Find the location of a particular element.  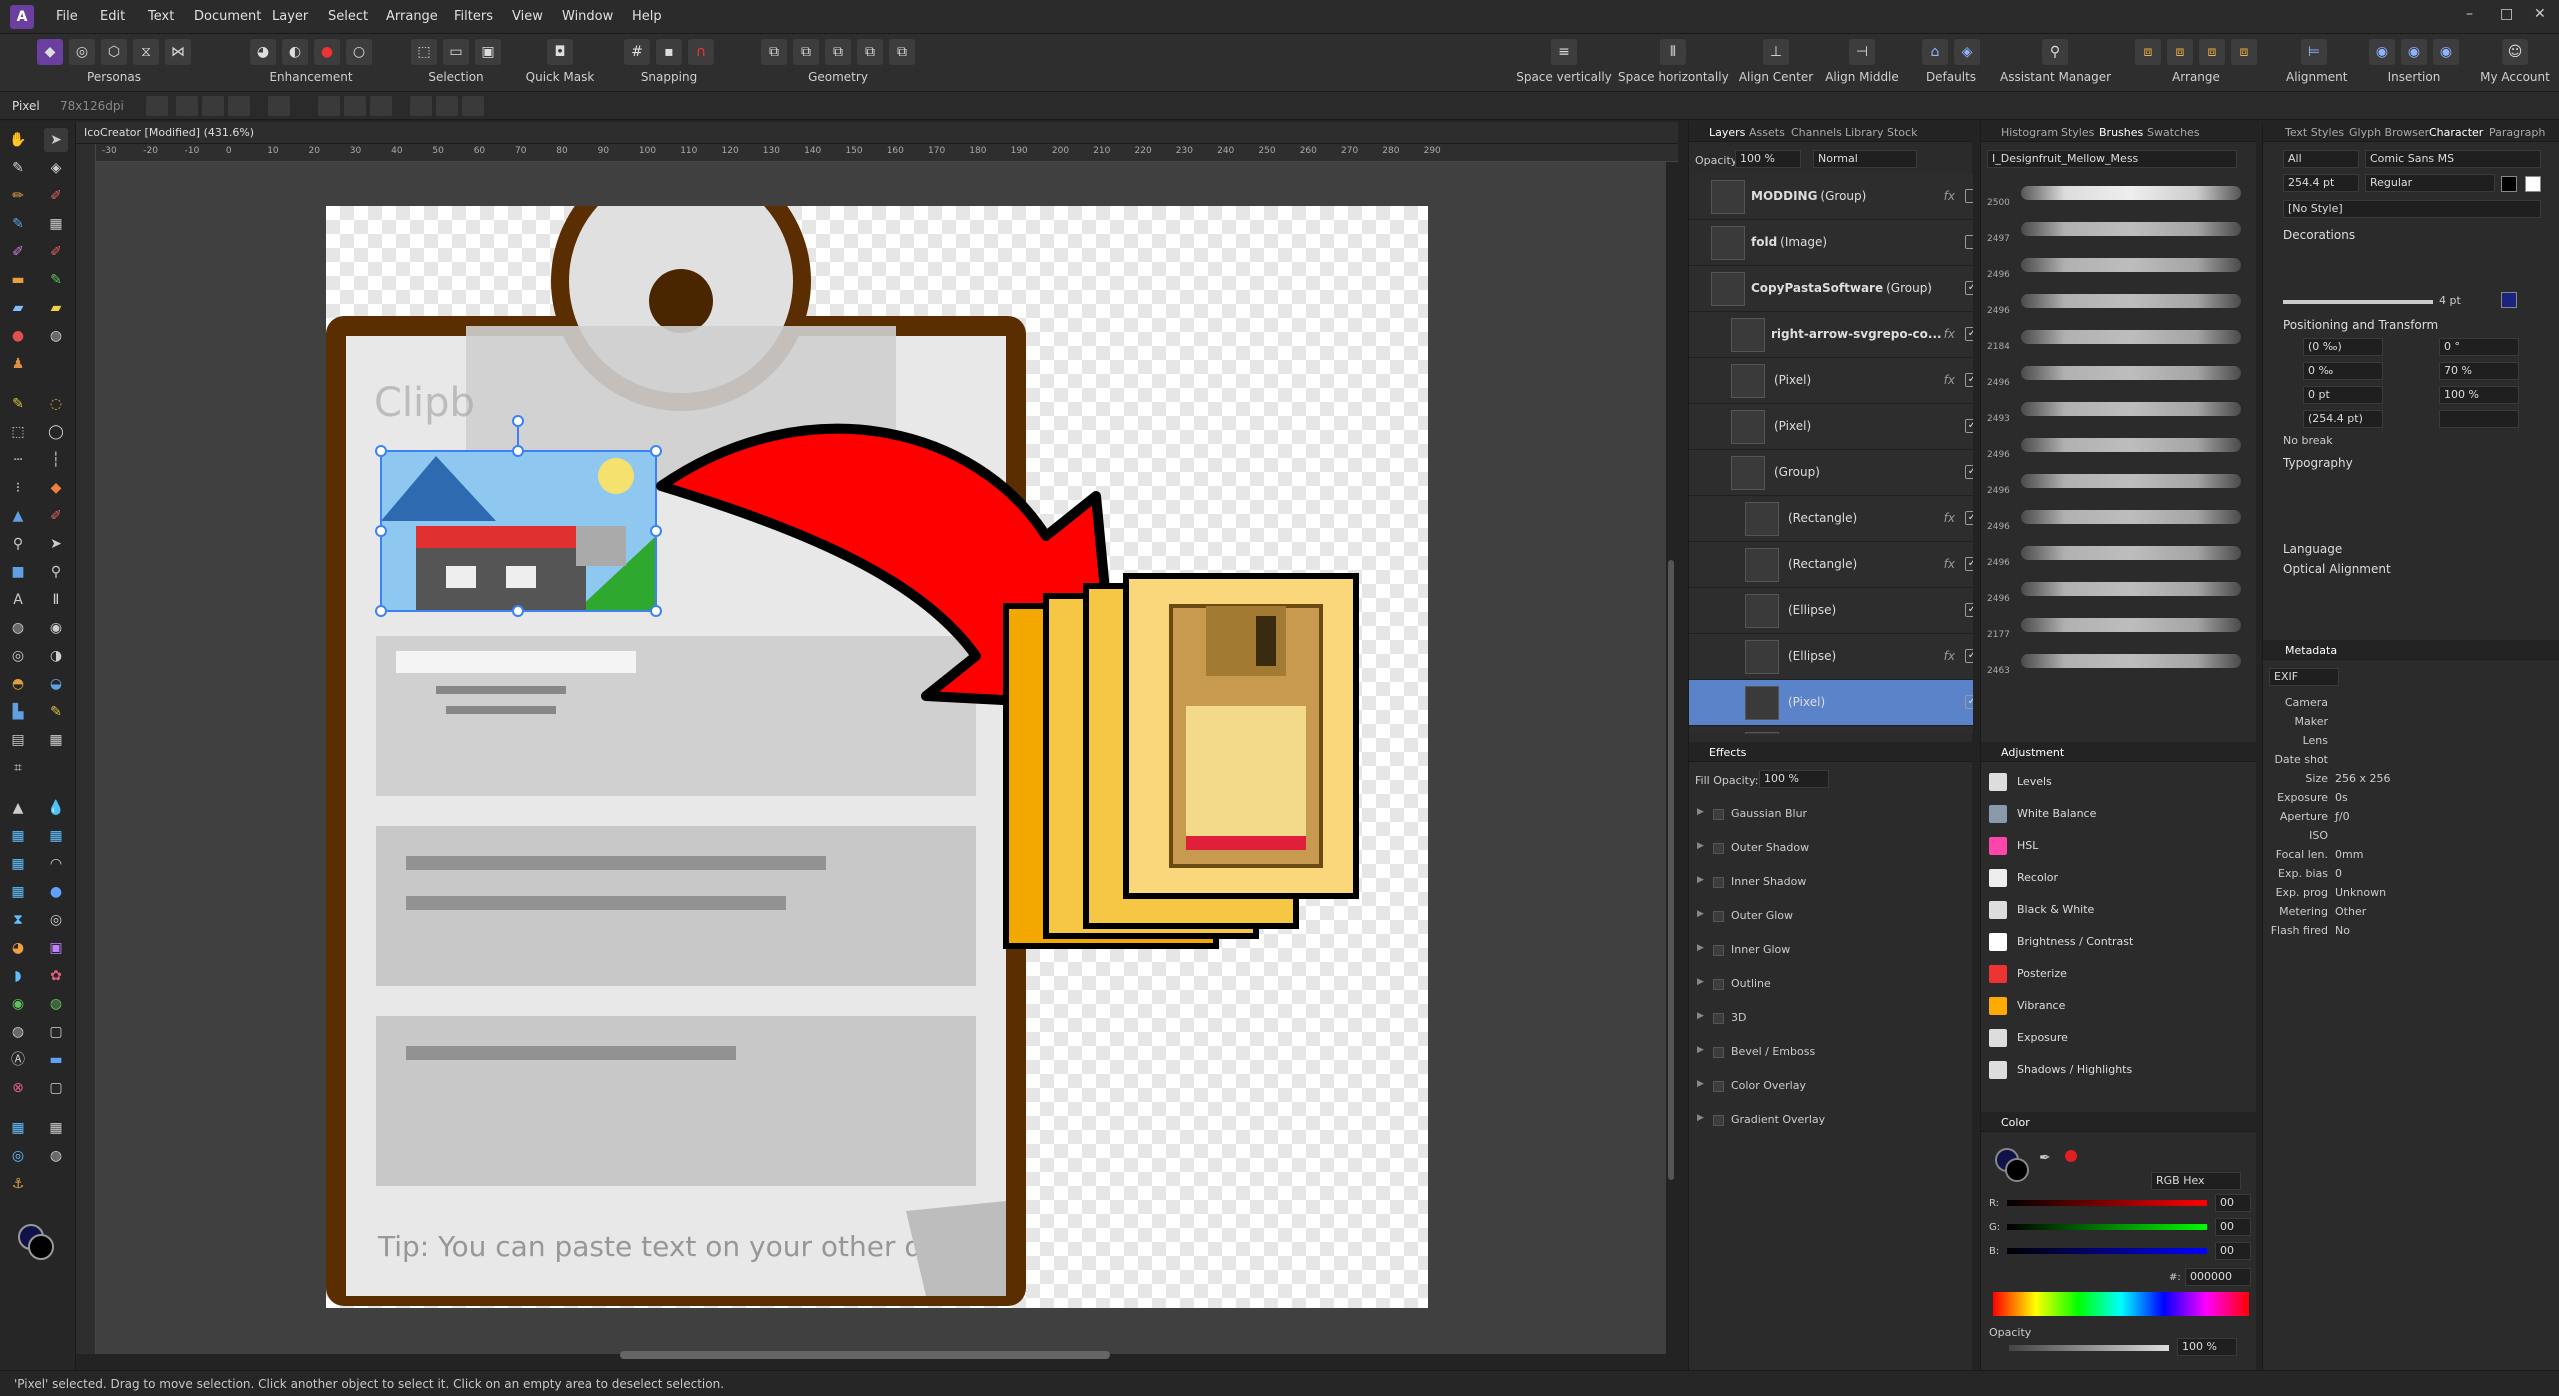

sharpen-tool-icon: ◑ is located at coordinates (56, 656).